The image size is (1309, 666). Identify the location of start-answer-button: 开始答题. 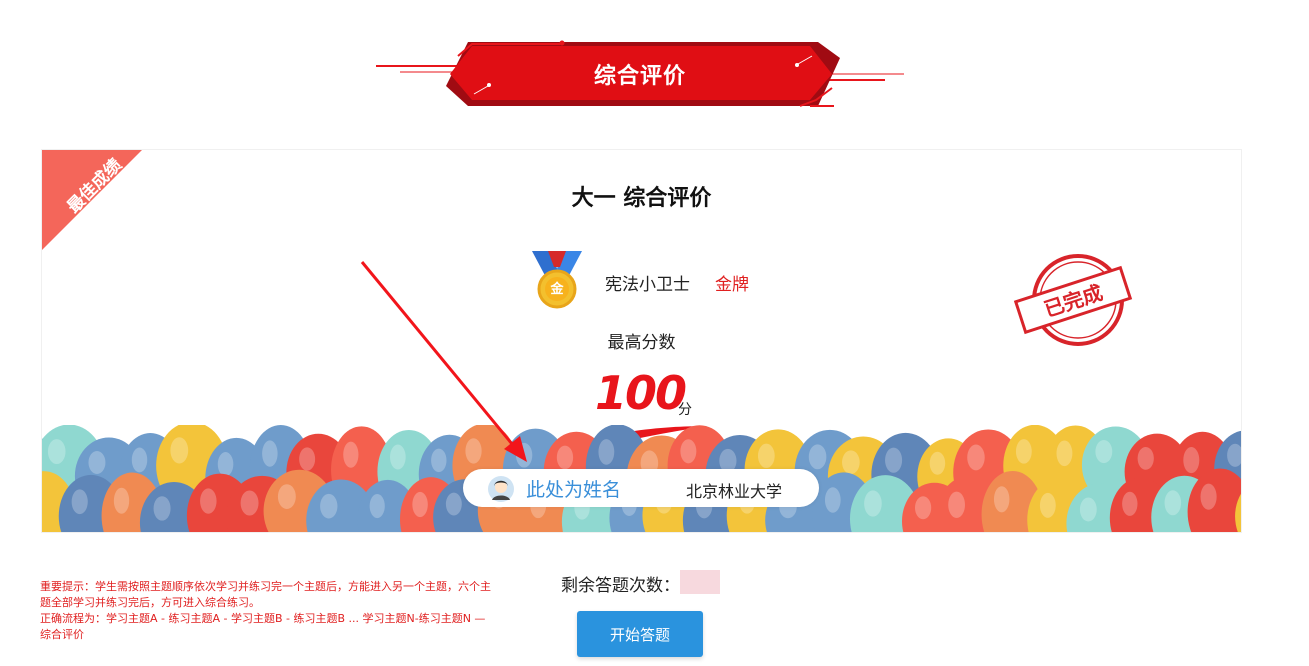
(640, 634).